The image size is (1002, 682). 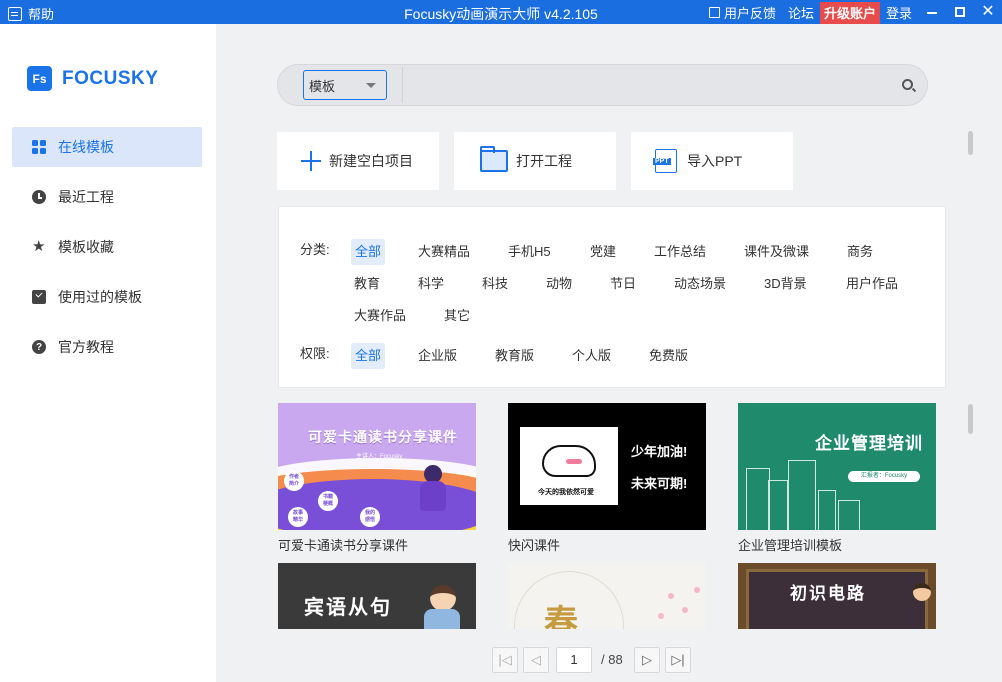 What do you see at coordinates (534, 545) in the screenshot?
I see `template-name: 快闪课件` at bounding box center [534, 545].